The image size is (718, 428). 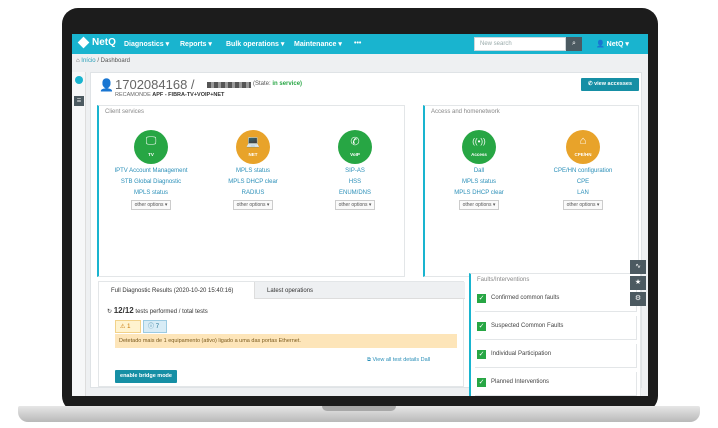 I want to click on antenna-icon: ((•)), so click(x=479, y=141).